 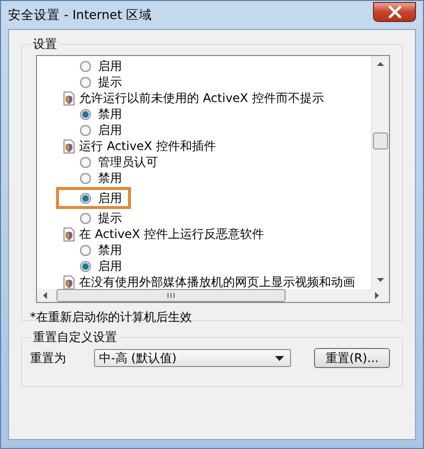 What do you see at coordinates (111, 317) in the screenshot?
I see `restart-note: *在重新启动你的计算机后生效` at bounding box center [111, 317].